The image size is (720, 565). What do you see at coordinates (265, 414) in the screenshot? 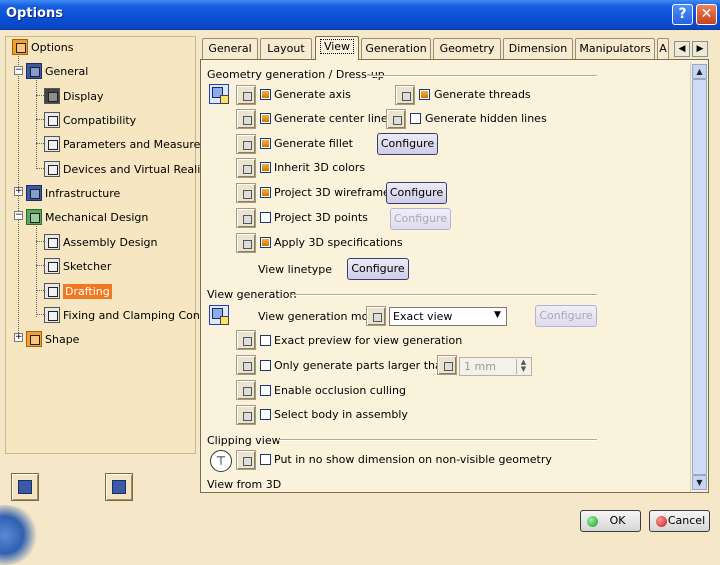
I see `select-body-checkbox` at bounding box center [265, 414].